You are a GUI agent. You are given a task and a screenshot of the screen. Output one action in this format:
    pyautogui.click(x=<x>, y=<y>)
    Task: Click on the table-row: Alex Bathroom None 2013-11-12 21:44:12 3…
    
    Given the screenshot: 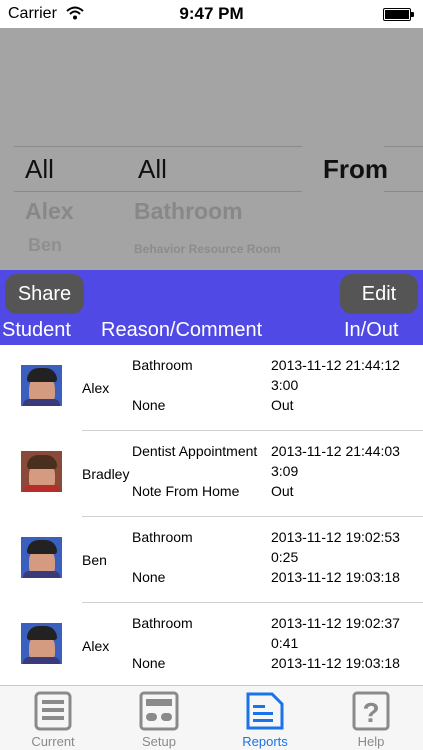 What is the action you would take?
    pyautogui.click(x=211, y=388)
    